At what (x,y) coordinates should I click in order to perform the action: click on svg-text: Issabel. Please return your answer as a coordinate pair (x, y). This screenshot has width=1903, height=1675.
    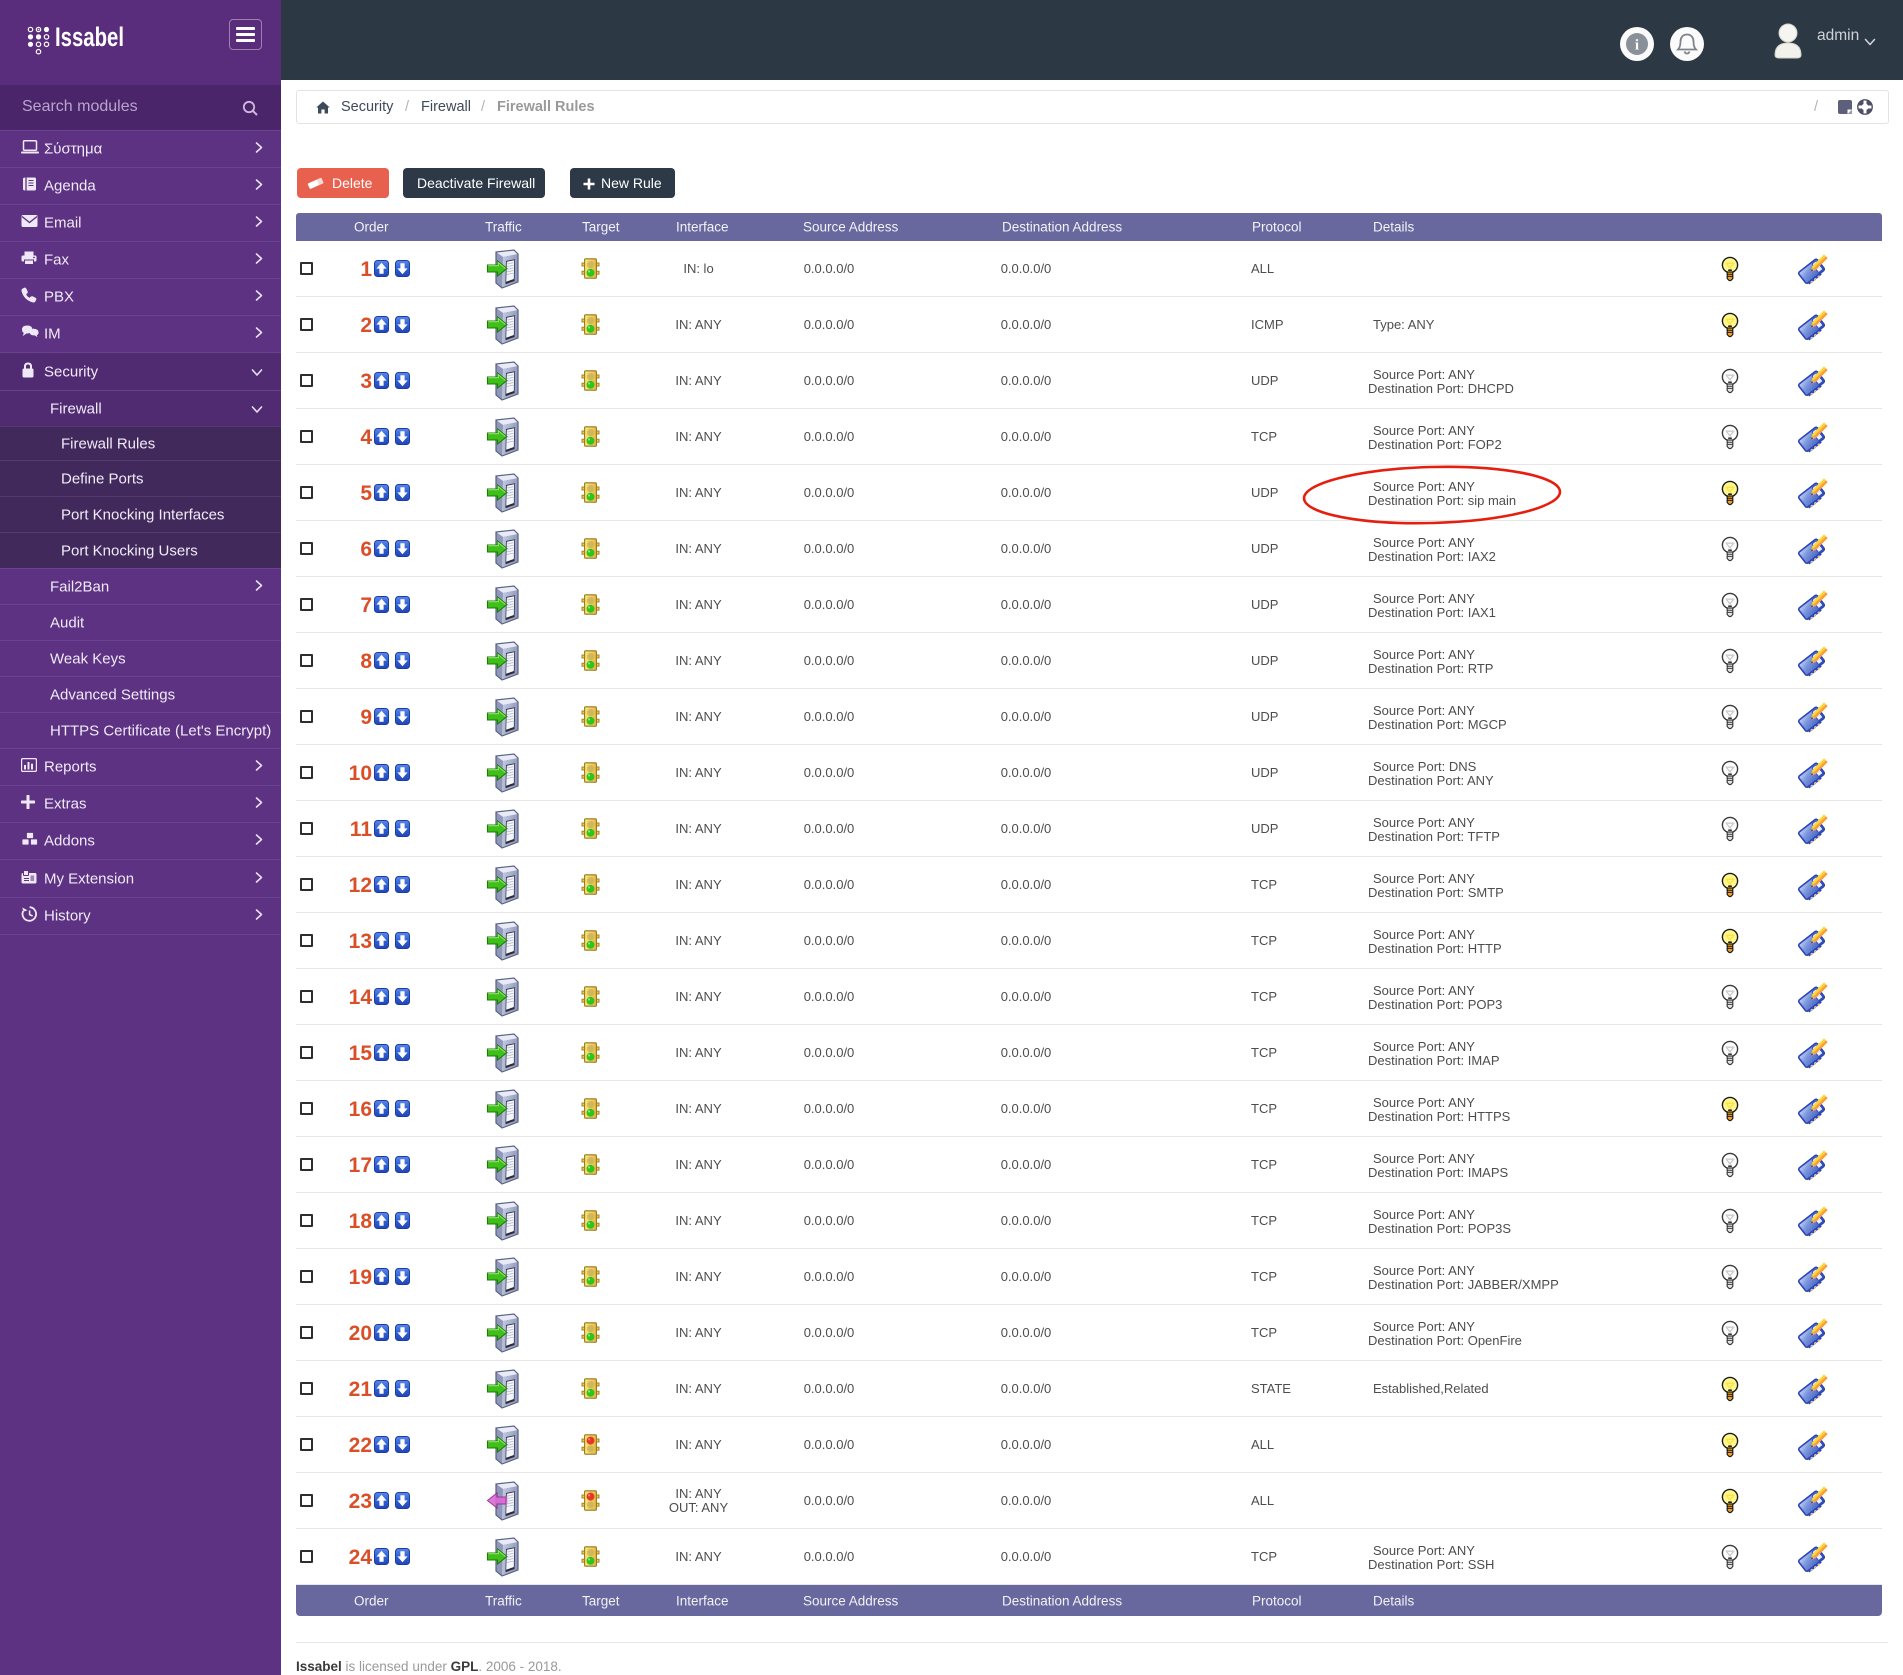
    Looking at the image, I should click on (89, 36).